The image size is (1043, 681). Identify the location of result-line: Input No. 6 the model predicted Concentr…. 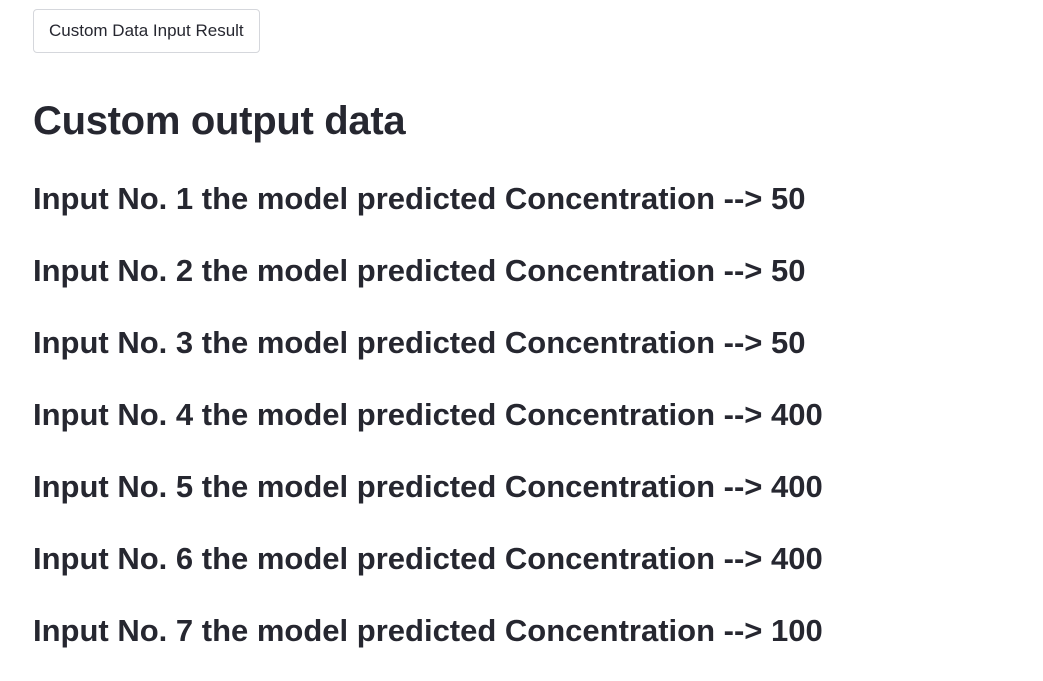
(428, 558).